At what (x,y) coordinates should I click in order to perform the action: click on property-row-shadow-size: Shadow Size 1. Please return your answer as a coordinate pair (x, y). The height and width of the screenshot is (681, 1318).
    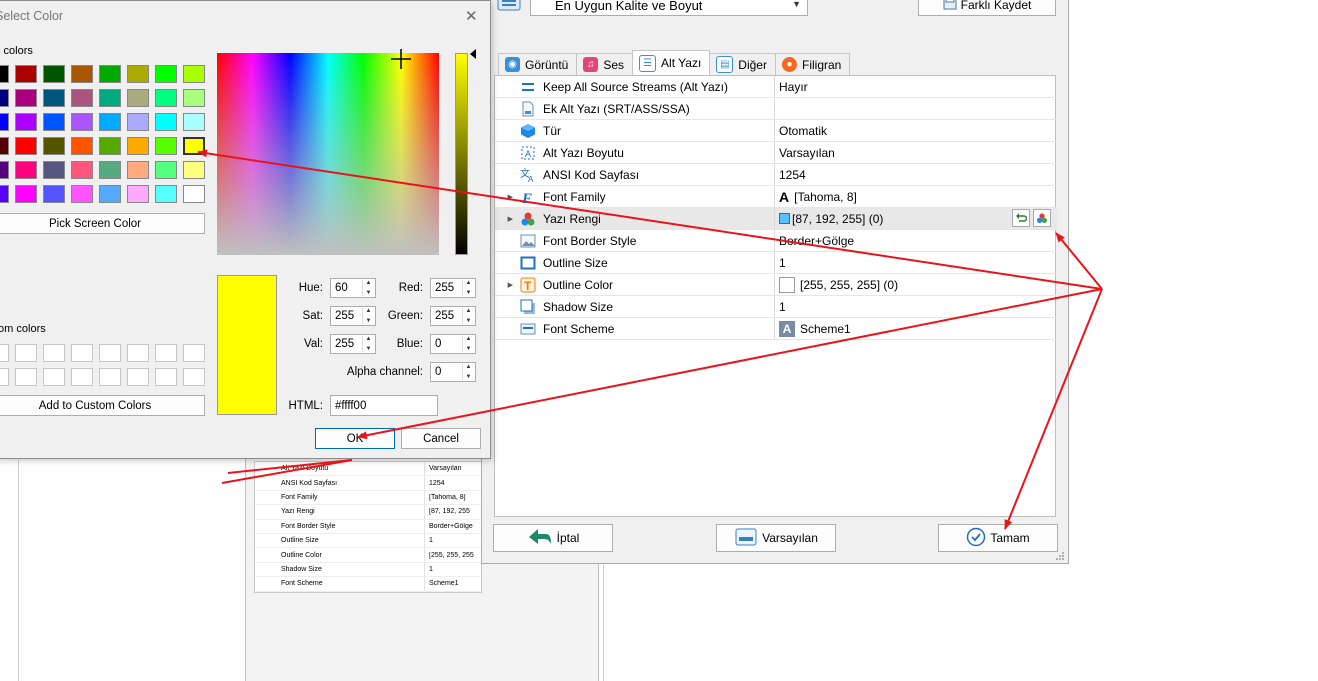
    Looking at the image, I should click on (776, 307).